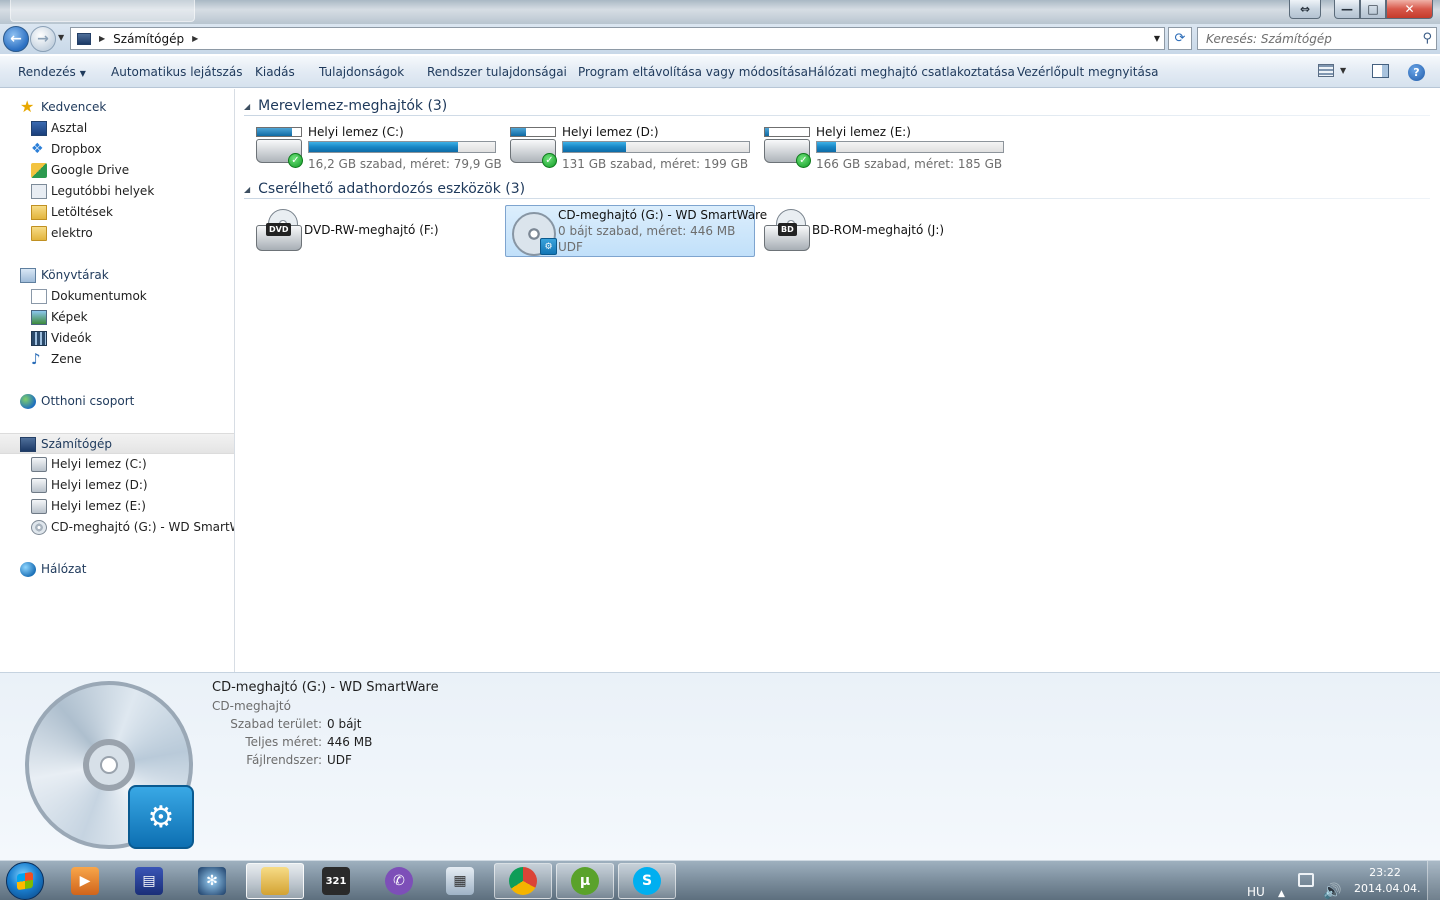  What do you see at coordinates (117, 443) in the screenshot?
I see `sidebar-item-computer: Számítógép` at bounding box center [117, 443].